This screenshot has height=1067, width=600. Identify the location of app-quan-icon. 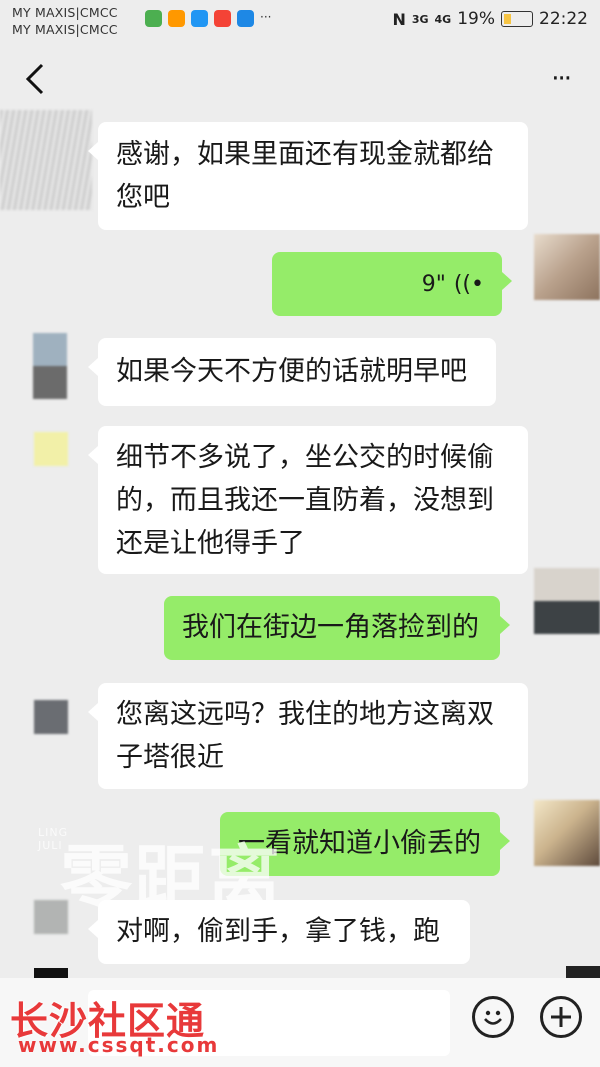
(245, 18).